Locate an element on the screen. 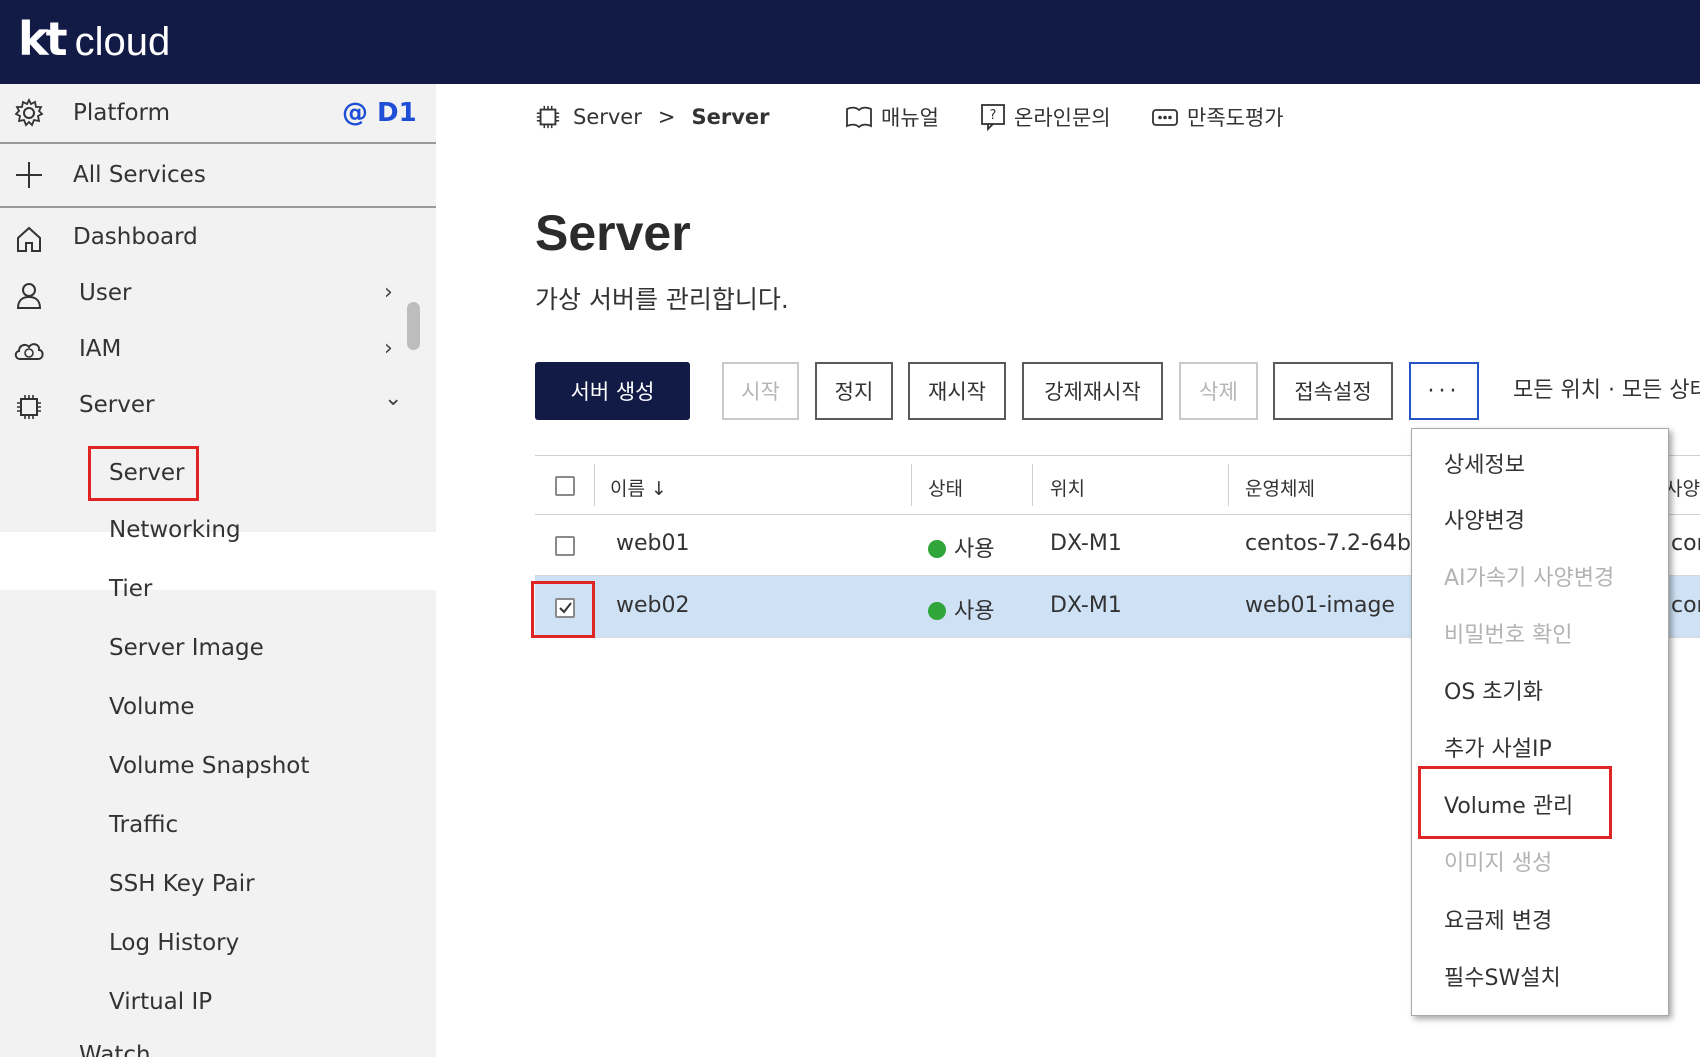 This screenshot has width=1700, height=1057. menu-item-change-spec: 사양변경 is located at coordinates (1484, 519).